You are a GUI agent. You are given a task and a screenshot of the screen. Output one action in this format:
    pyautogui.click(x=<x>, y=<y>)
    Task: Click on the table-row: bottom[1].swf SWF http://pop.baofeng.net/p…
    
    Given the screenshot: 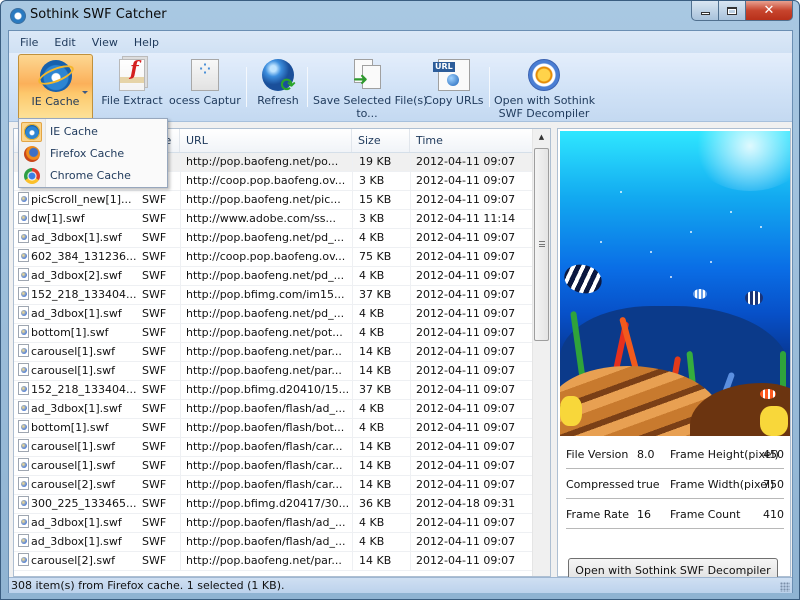 What is the action you would take?
    pyautogui.click(x=273, y=333)
    